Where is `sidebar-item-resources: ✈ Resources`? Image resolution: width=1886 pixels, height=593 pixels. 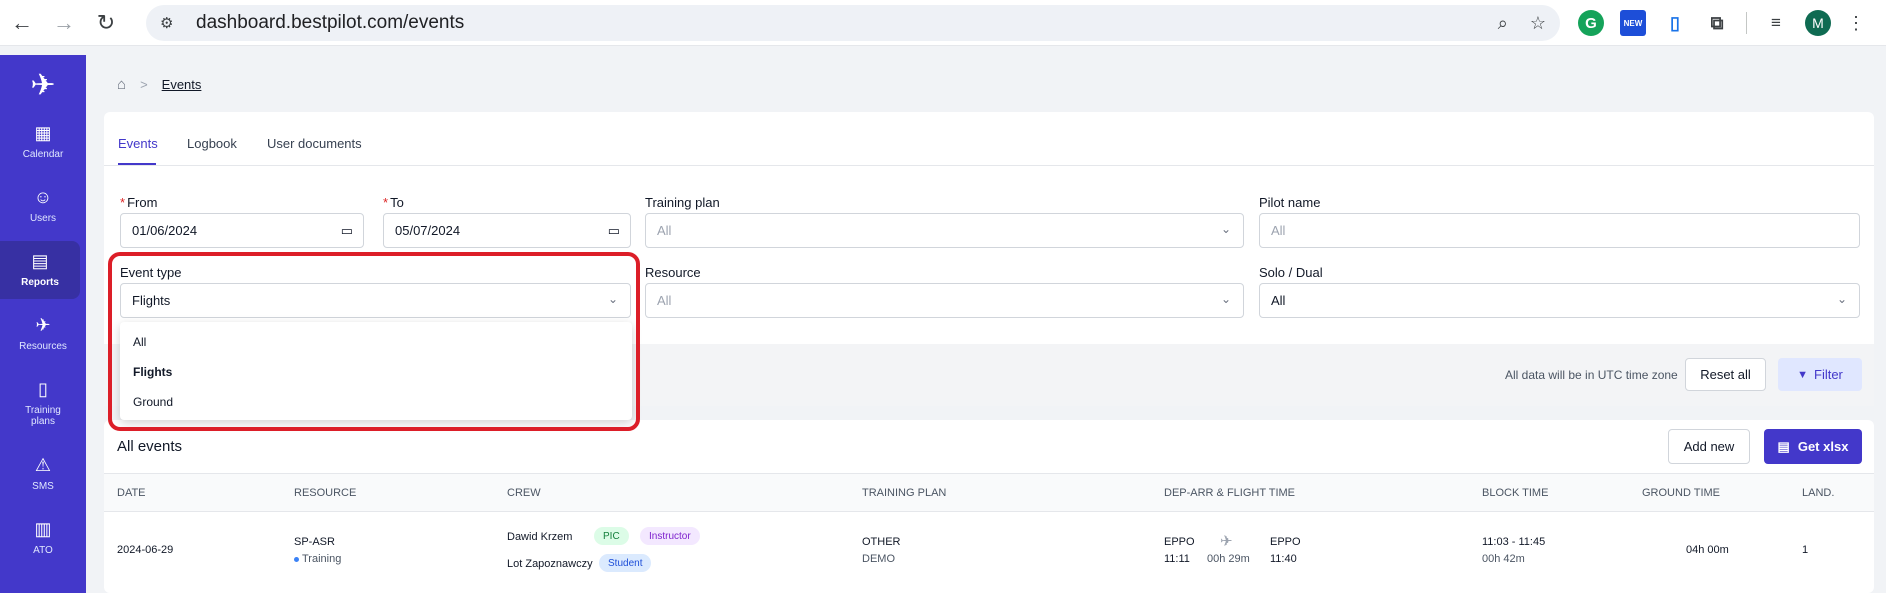 sidebar-item-resources: ✈ Resources is located at coordinates (43, 333).